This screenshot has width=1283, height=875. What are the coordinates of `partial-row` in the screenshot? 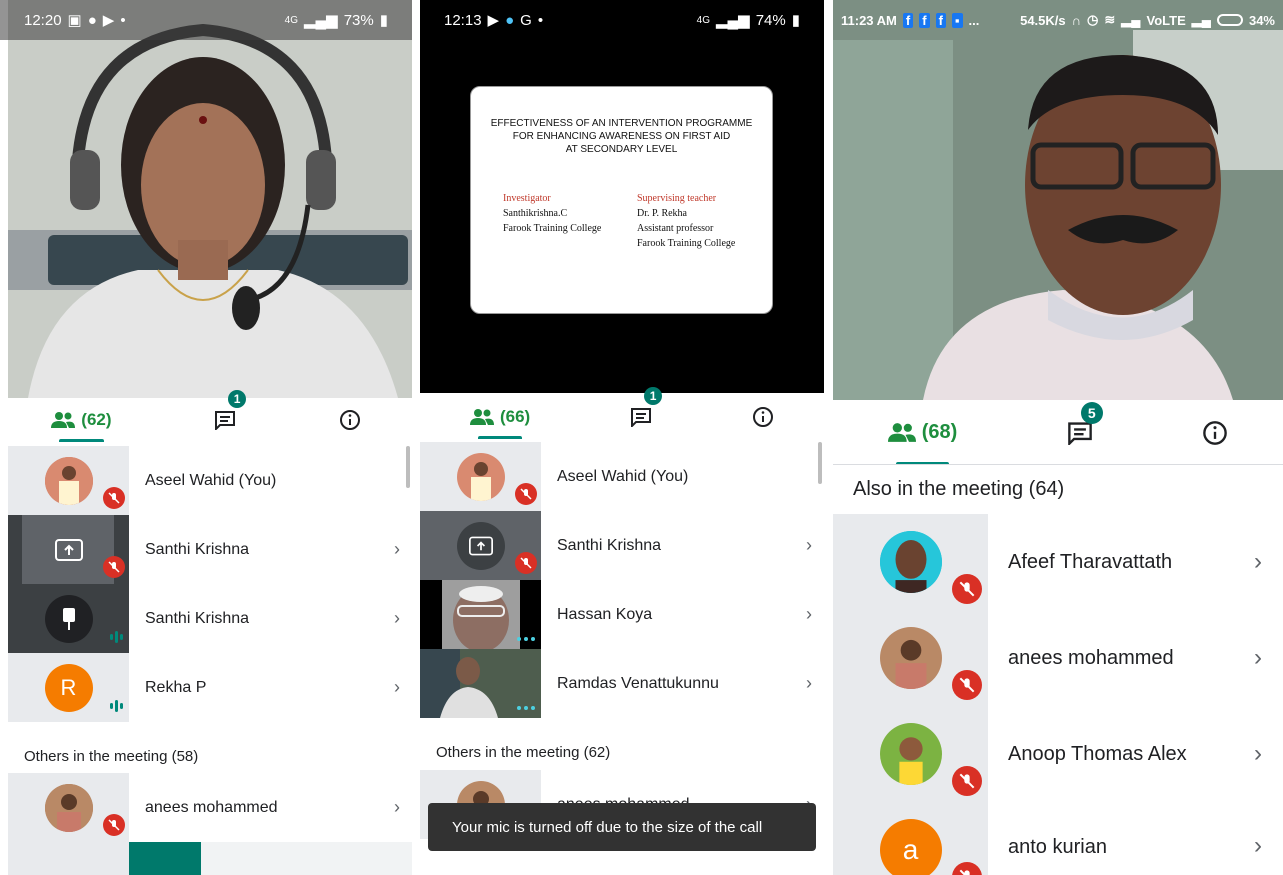 It's located at (68, 858).